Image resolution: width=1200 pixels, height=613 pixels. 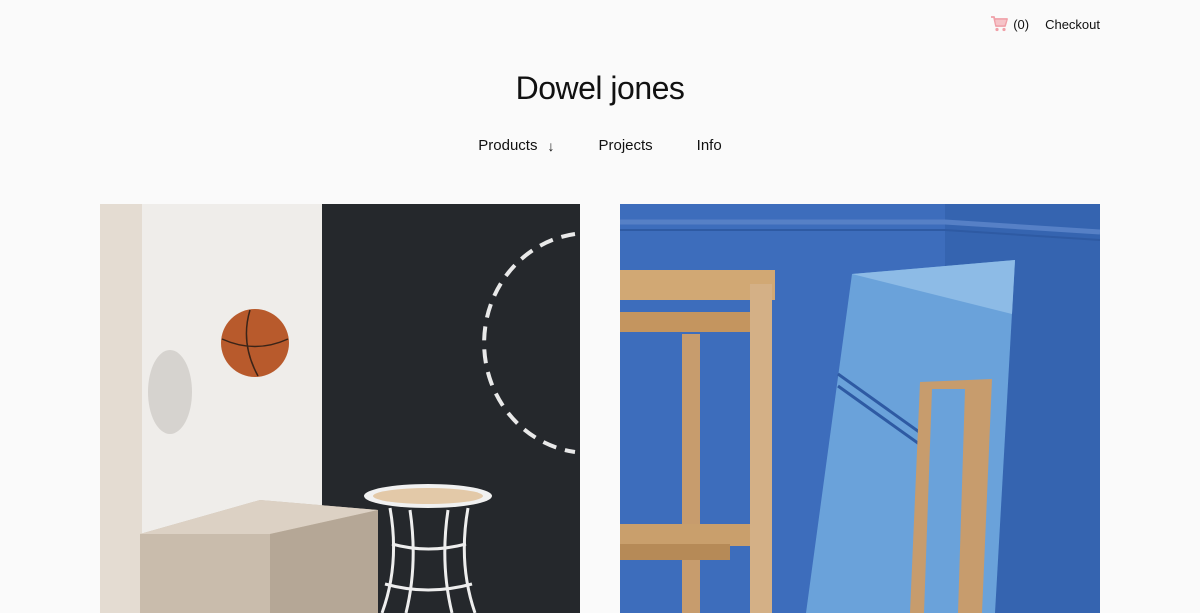 What do you see at coordinates (551, 145) in the screenshot?
I see `arrow-down-icon: ↓` at bounding box center [551, 145].